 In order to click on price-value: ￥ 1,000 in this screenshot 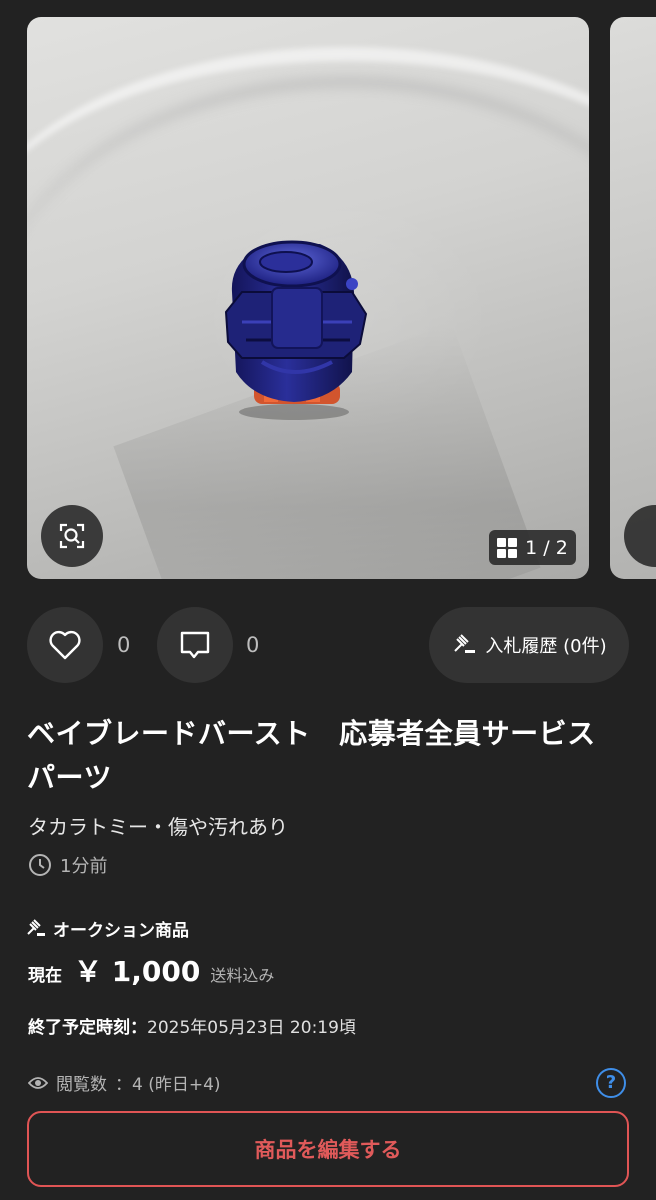, I will do `click(137, 971)`.